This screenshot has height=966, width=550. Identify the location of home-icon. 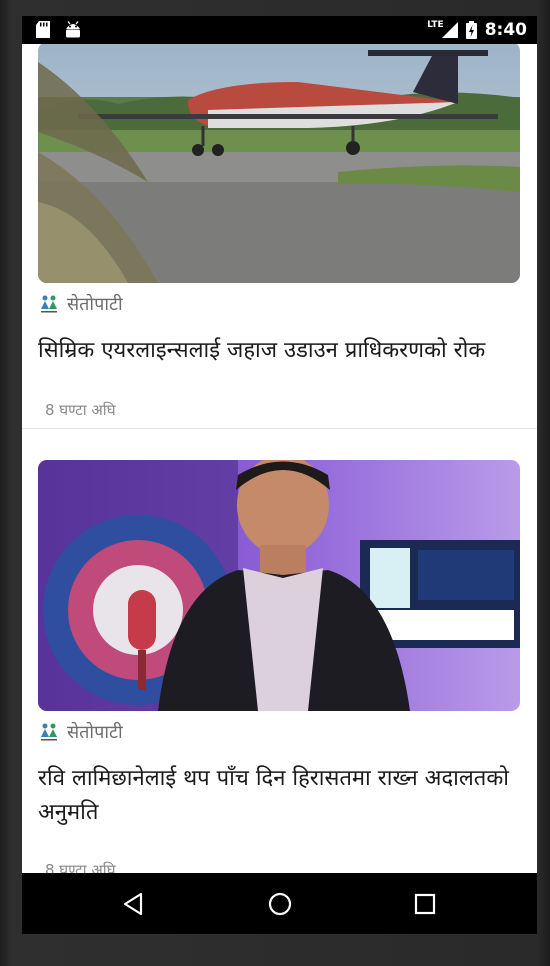
(280, 904).